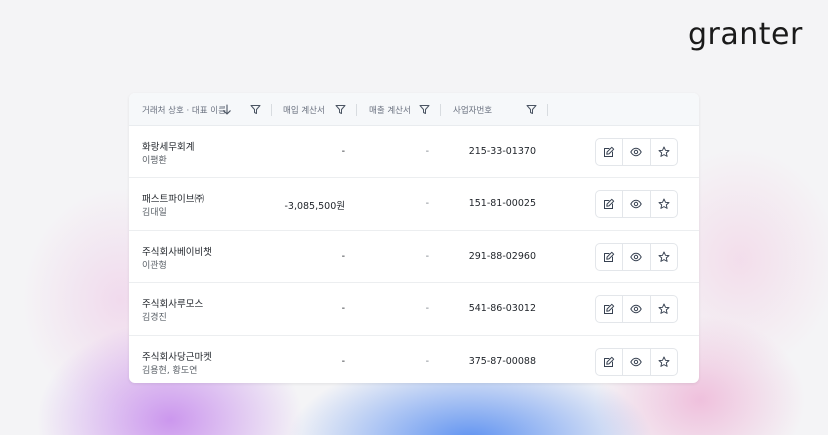 This screenshot has height=435, width=828. Describe the element at coordinates (177, 252) in the screenshot. I see `partner-name: 주식회사베이비챗` at that location.